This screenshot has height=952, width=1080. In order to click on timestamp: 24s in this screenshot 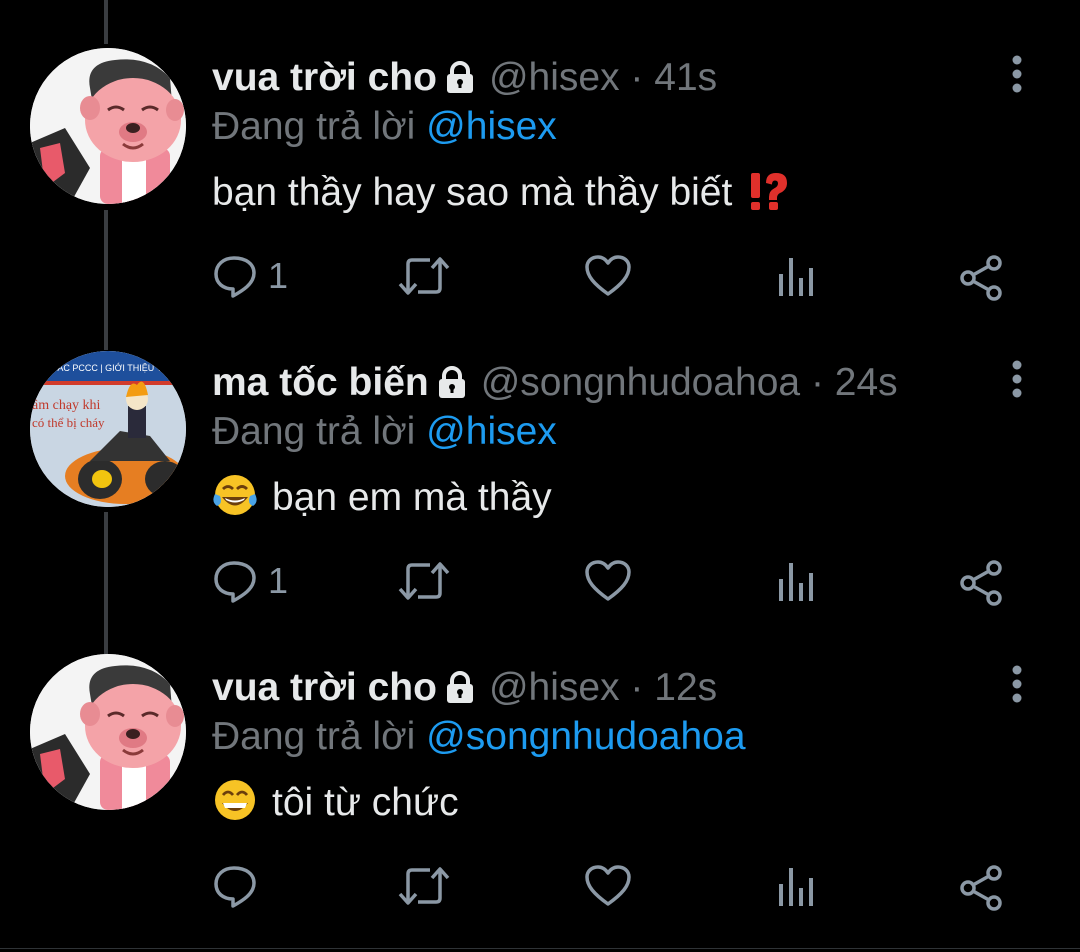, I will do `click(866, 382)`.